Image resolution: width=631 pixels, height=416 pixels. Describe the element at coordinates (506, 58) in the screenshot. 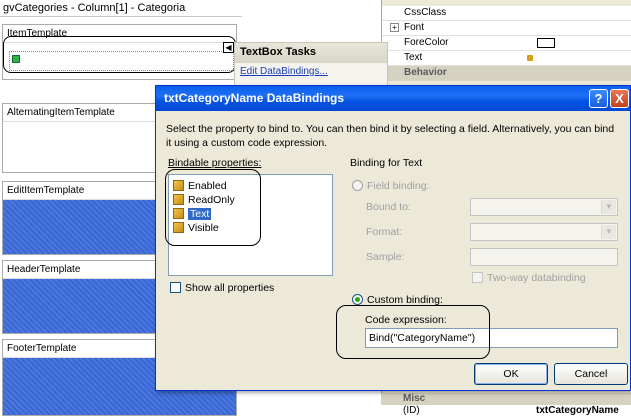

I see `prop-row-text: Text` at that location.